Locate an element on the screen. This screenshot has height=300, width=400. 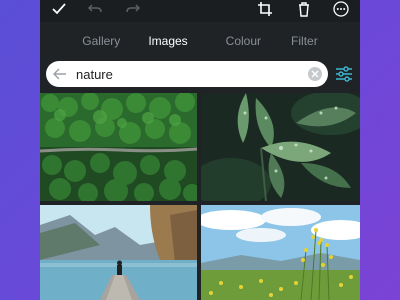
back-arrow-icon is located at coordinates (60, 74).